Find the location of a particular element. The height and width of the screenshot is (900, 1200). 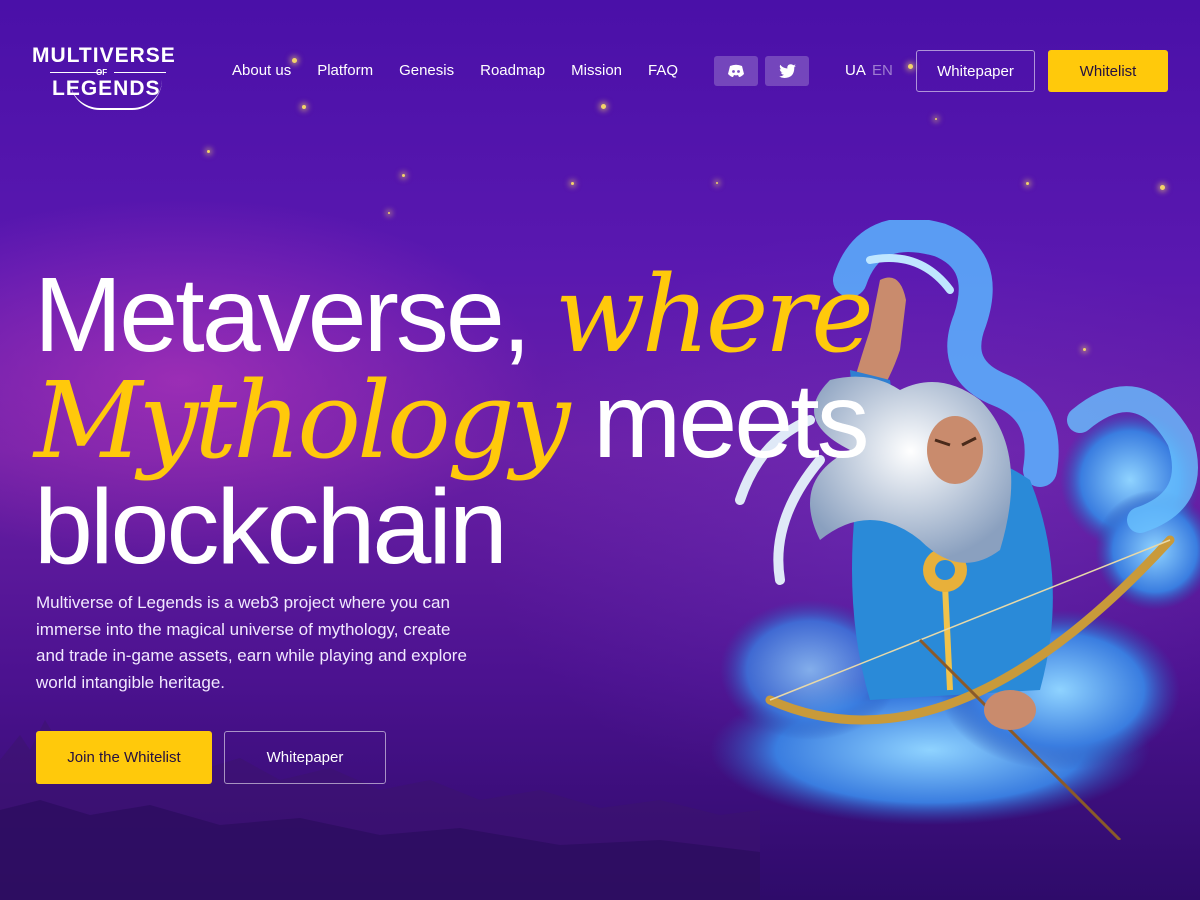

discord-button is located at coordinates (736, 71).